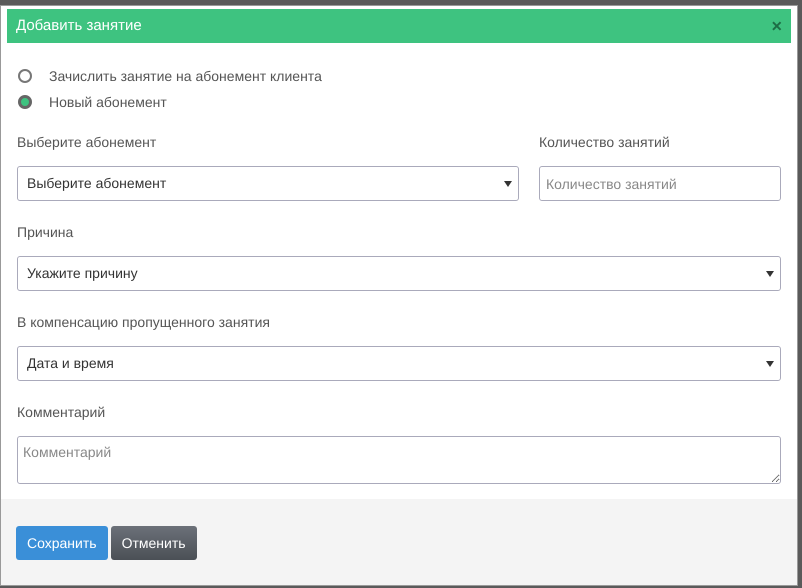  I want to click on comment-field: Комментарий, so click(399, 460).